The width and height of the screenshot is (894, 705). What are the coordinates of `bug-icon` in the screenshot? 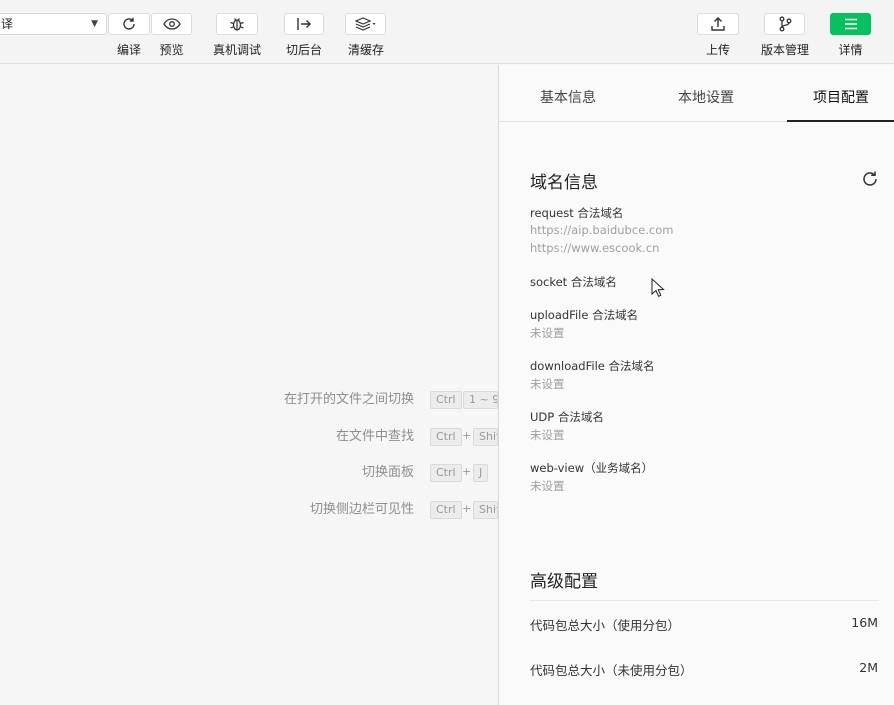 It's located at (237, 24).